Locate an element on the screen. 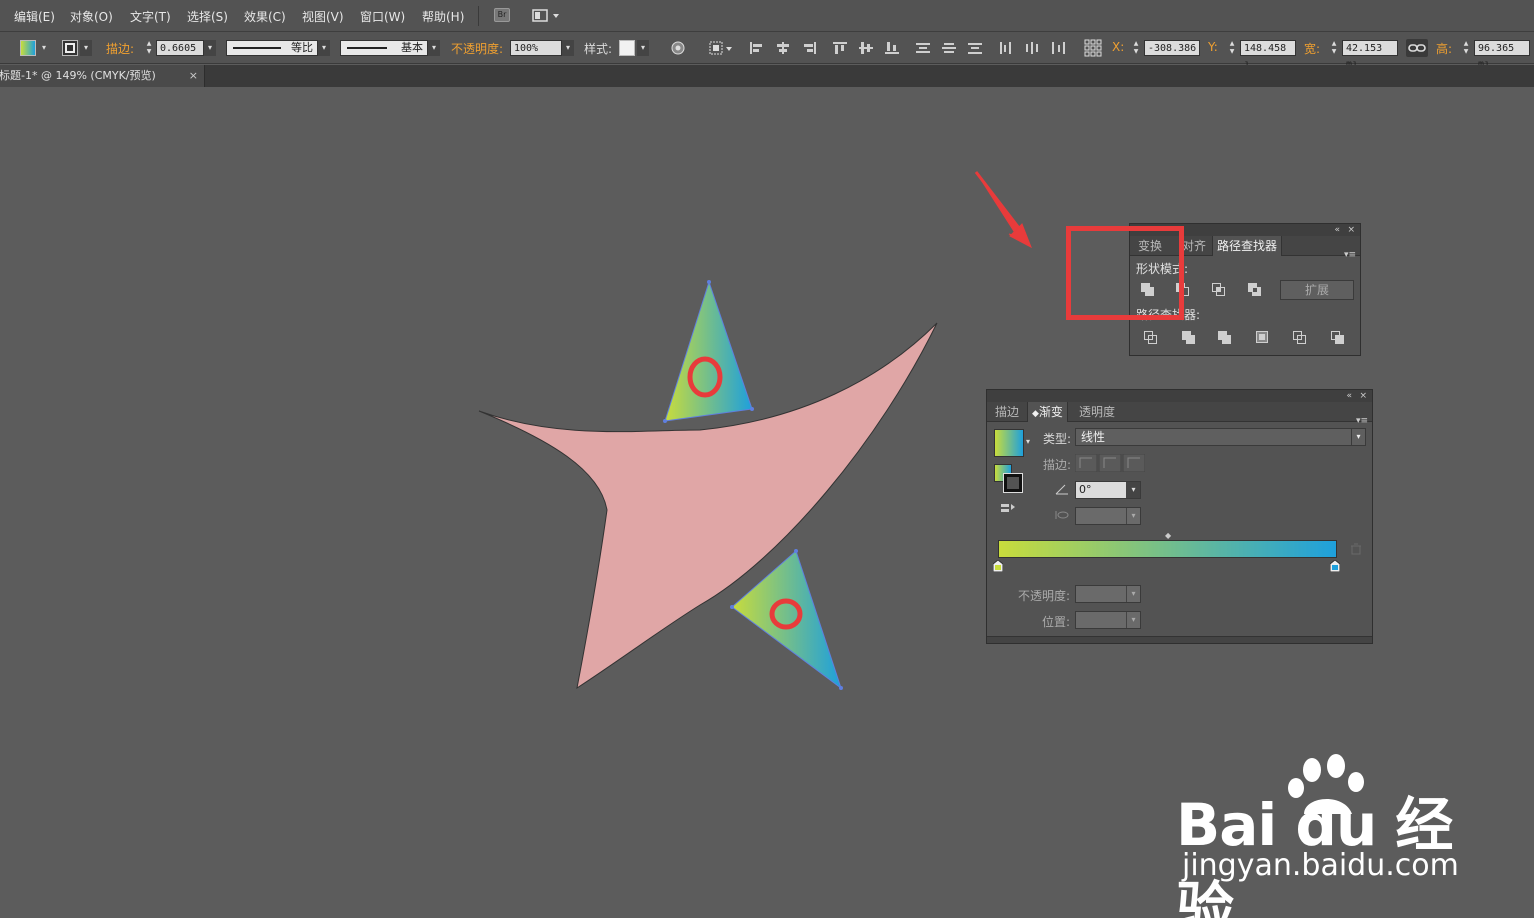  width-spinner: ▲ ▼ is located at coordinates (1334, 48).